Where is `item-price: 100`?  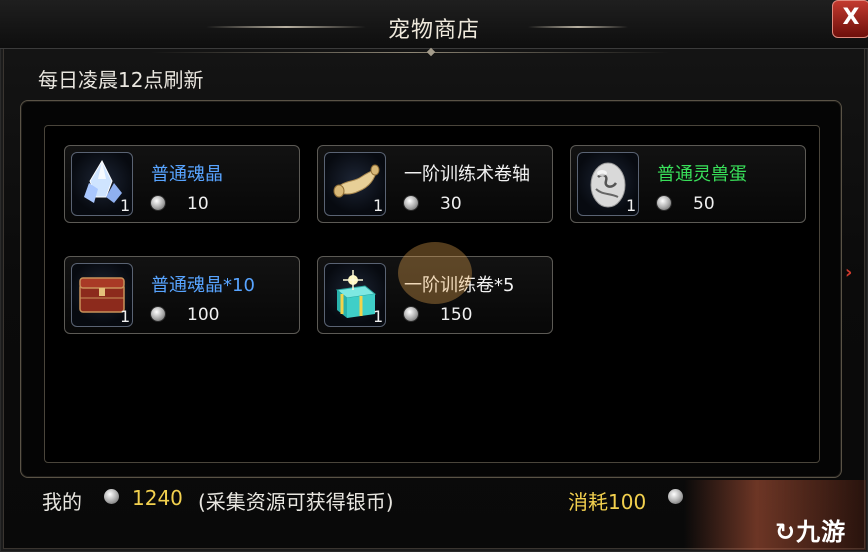 item-price: 100 is located at coordinates (203, 315).